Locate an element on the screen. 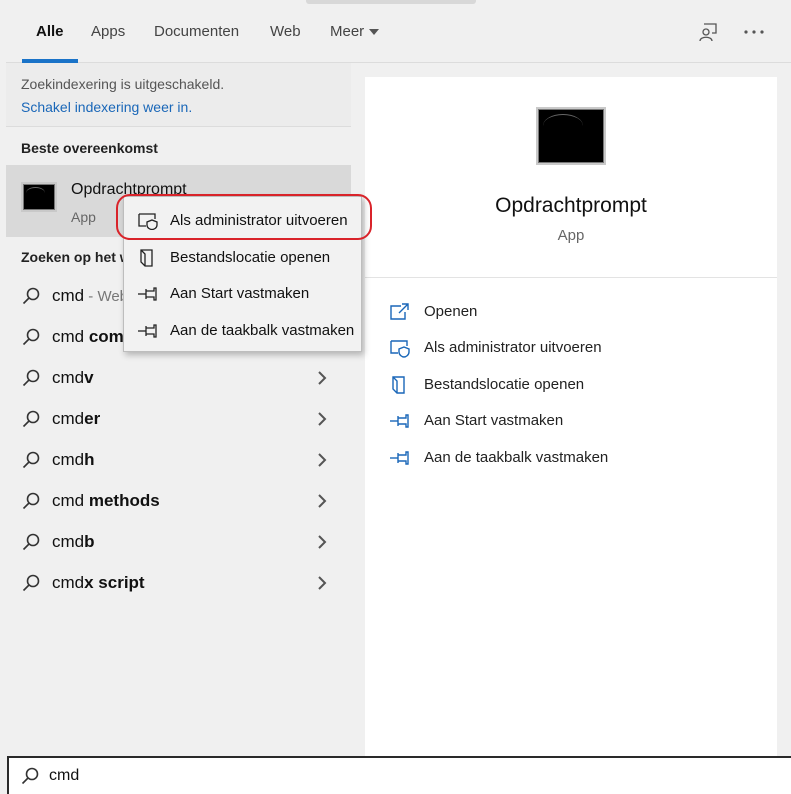 The height and width of the screenshot is (794, 791). web-suggestion-text: cmdx script is located at coordinates (98, 583).